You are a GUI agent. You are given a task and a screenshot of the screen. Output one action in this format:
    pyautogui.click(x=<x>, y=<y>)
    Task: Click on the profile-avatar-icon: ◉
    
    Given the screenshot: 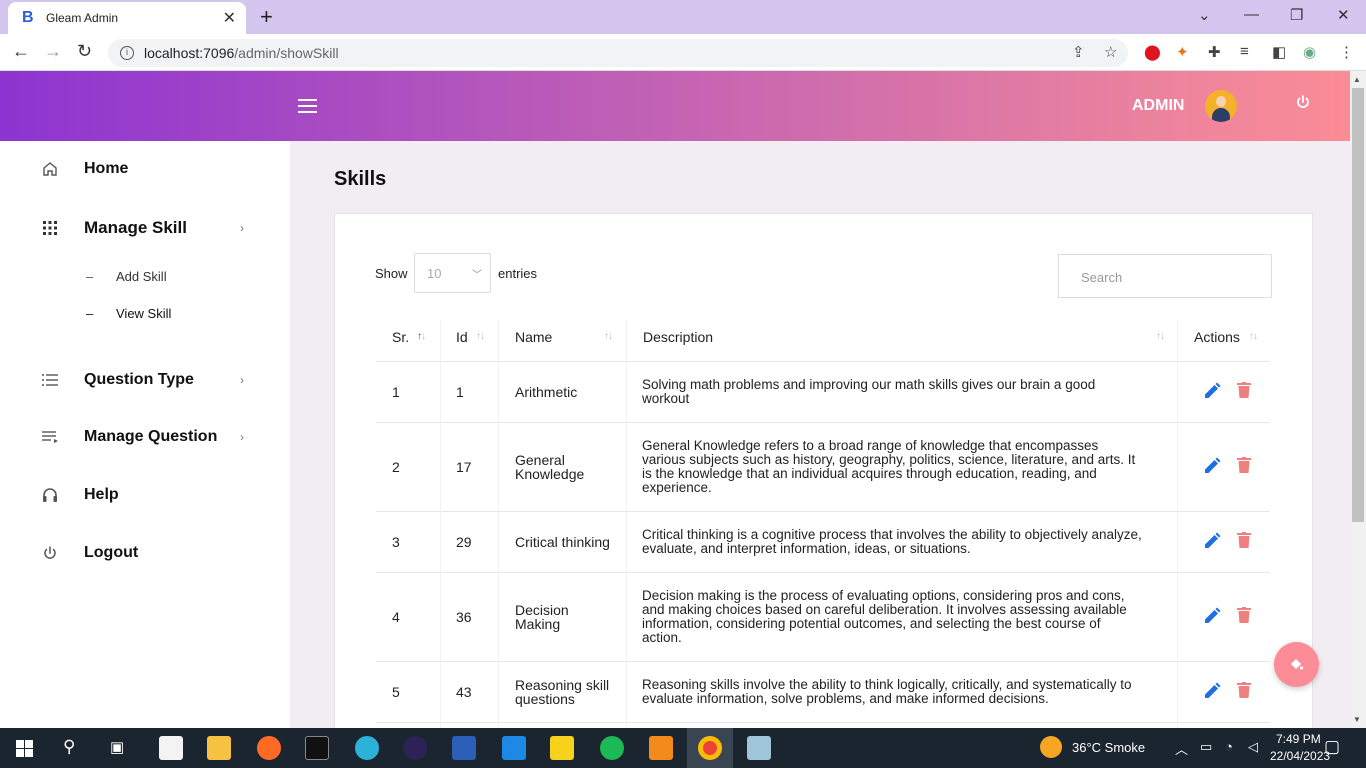 What is the action you would take?
    pyautogui.click(x=1309, y=52)
    